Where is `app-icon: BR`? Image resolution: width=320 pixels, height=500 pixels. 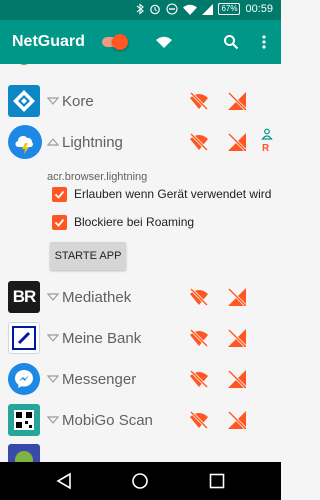 app-icon: BR is located at coordinates (24, 297).